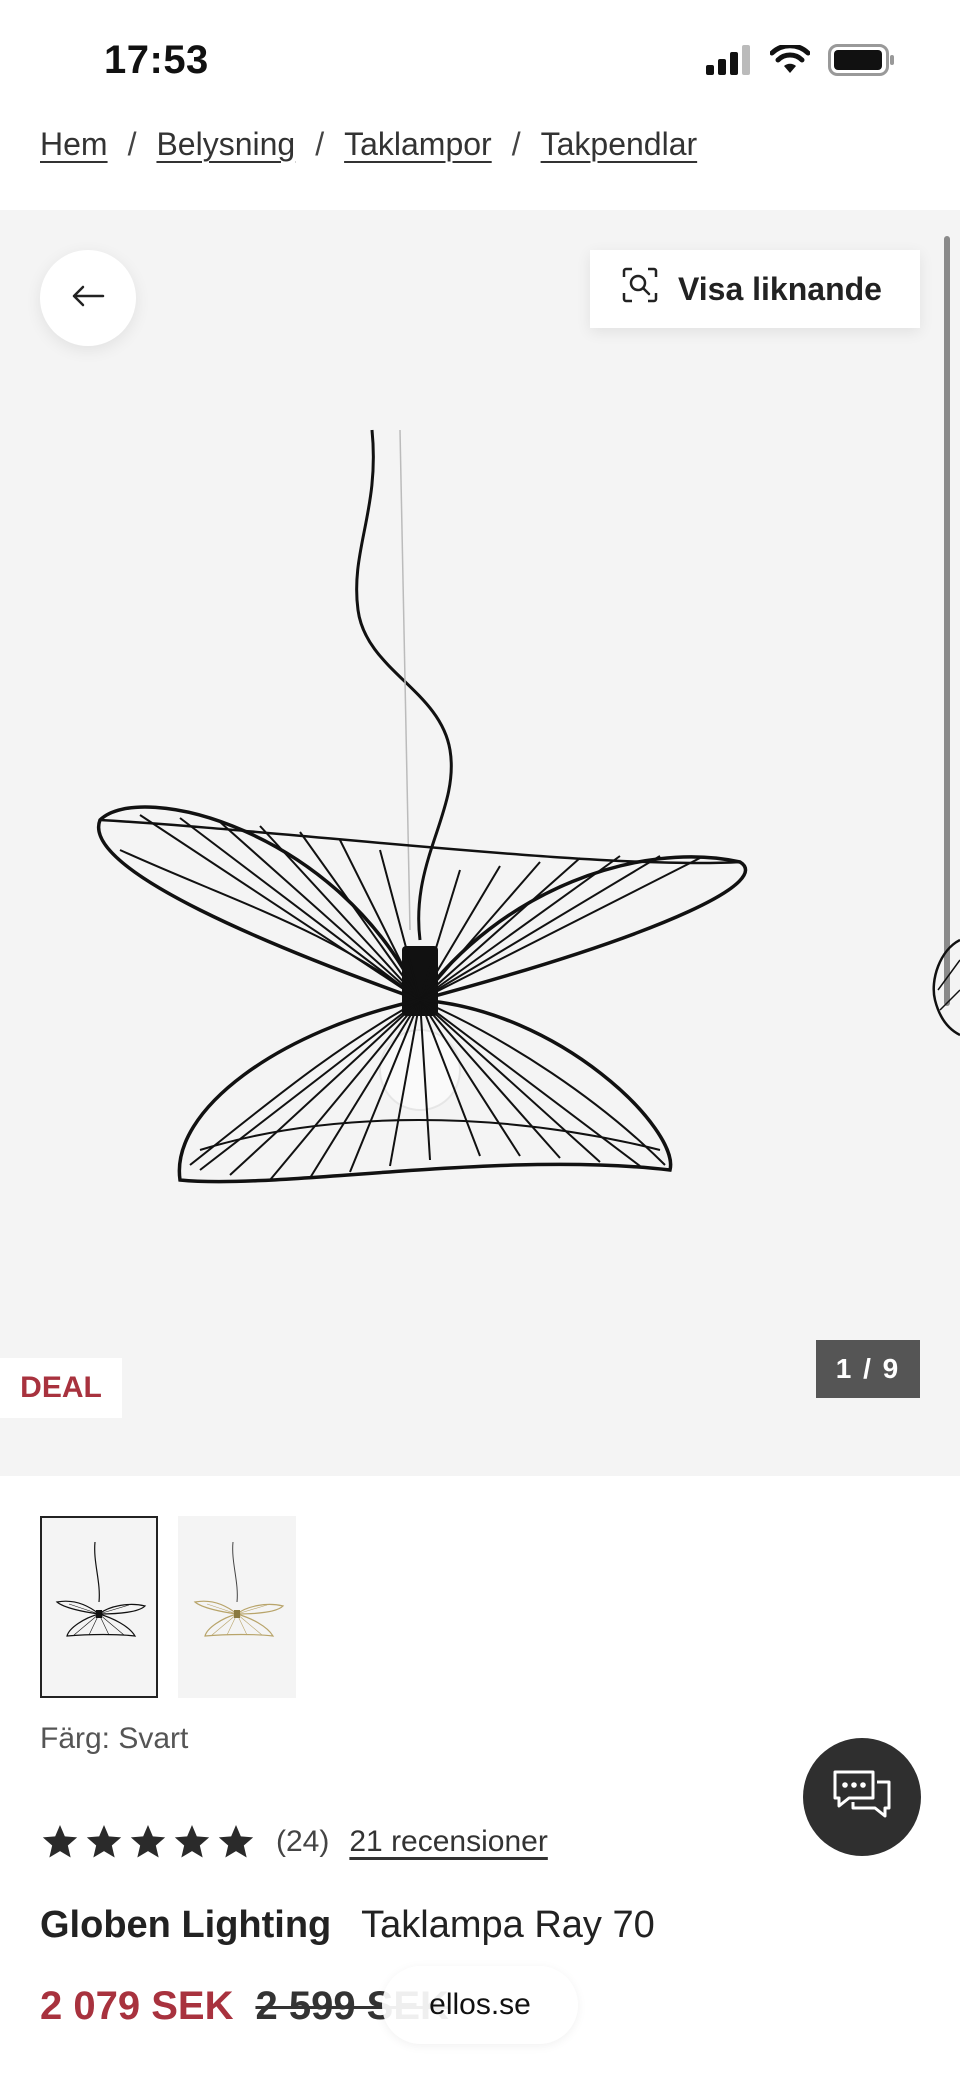 The height and width of the screenshot is (2078, 960). Describe the element at coordinates (862, 62) in the screenshot. I see `battery-icon` at that location.